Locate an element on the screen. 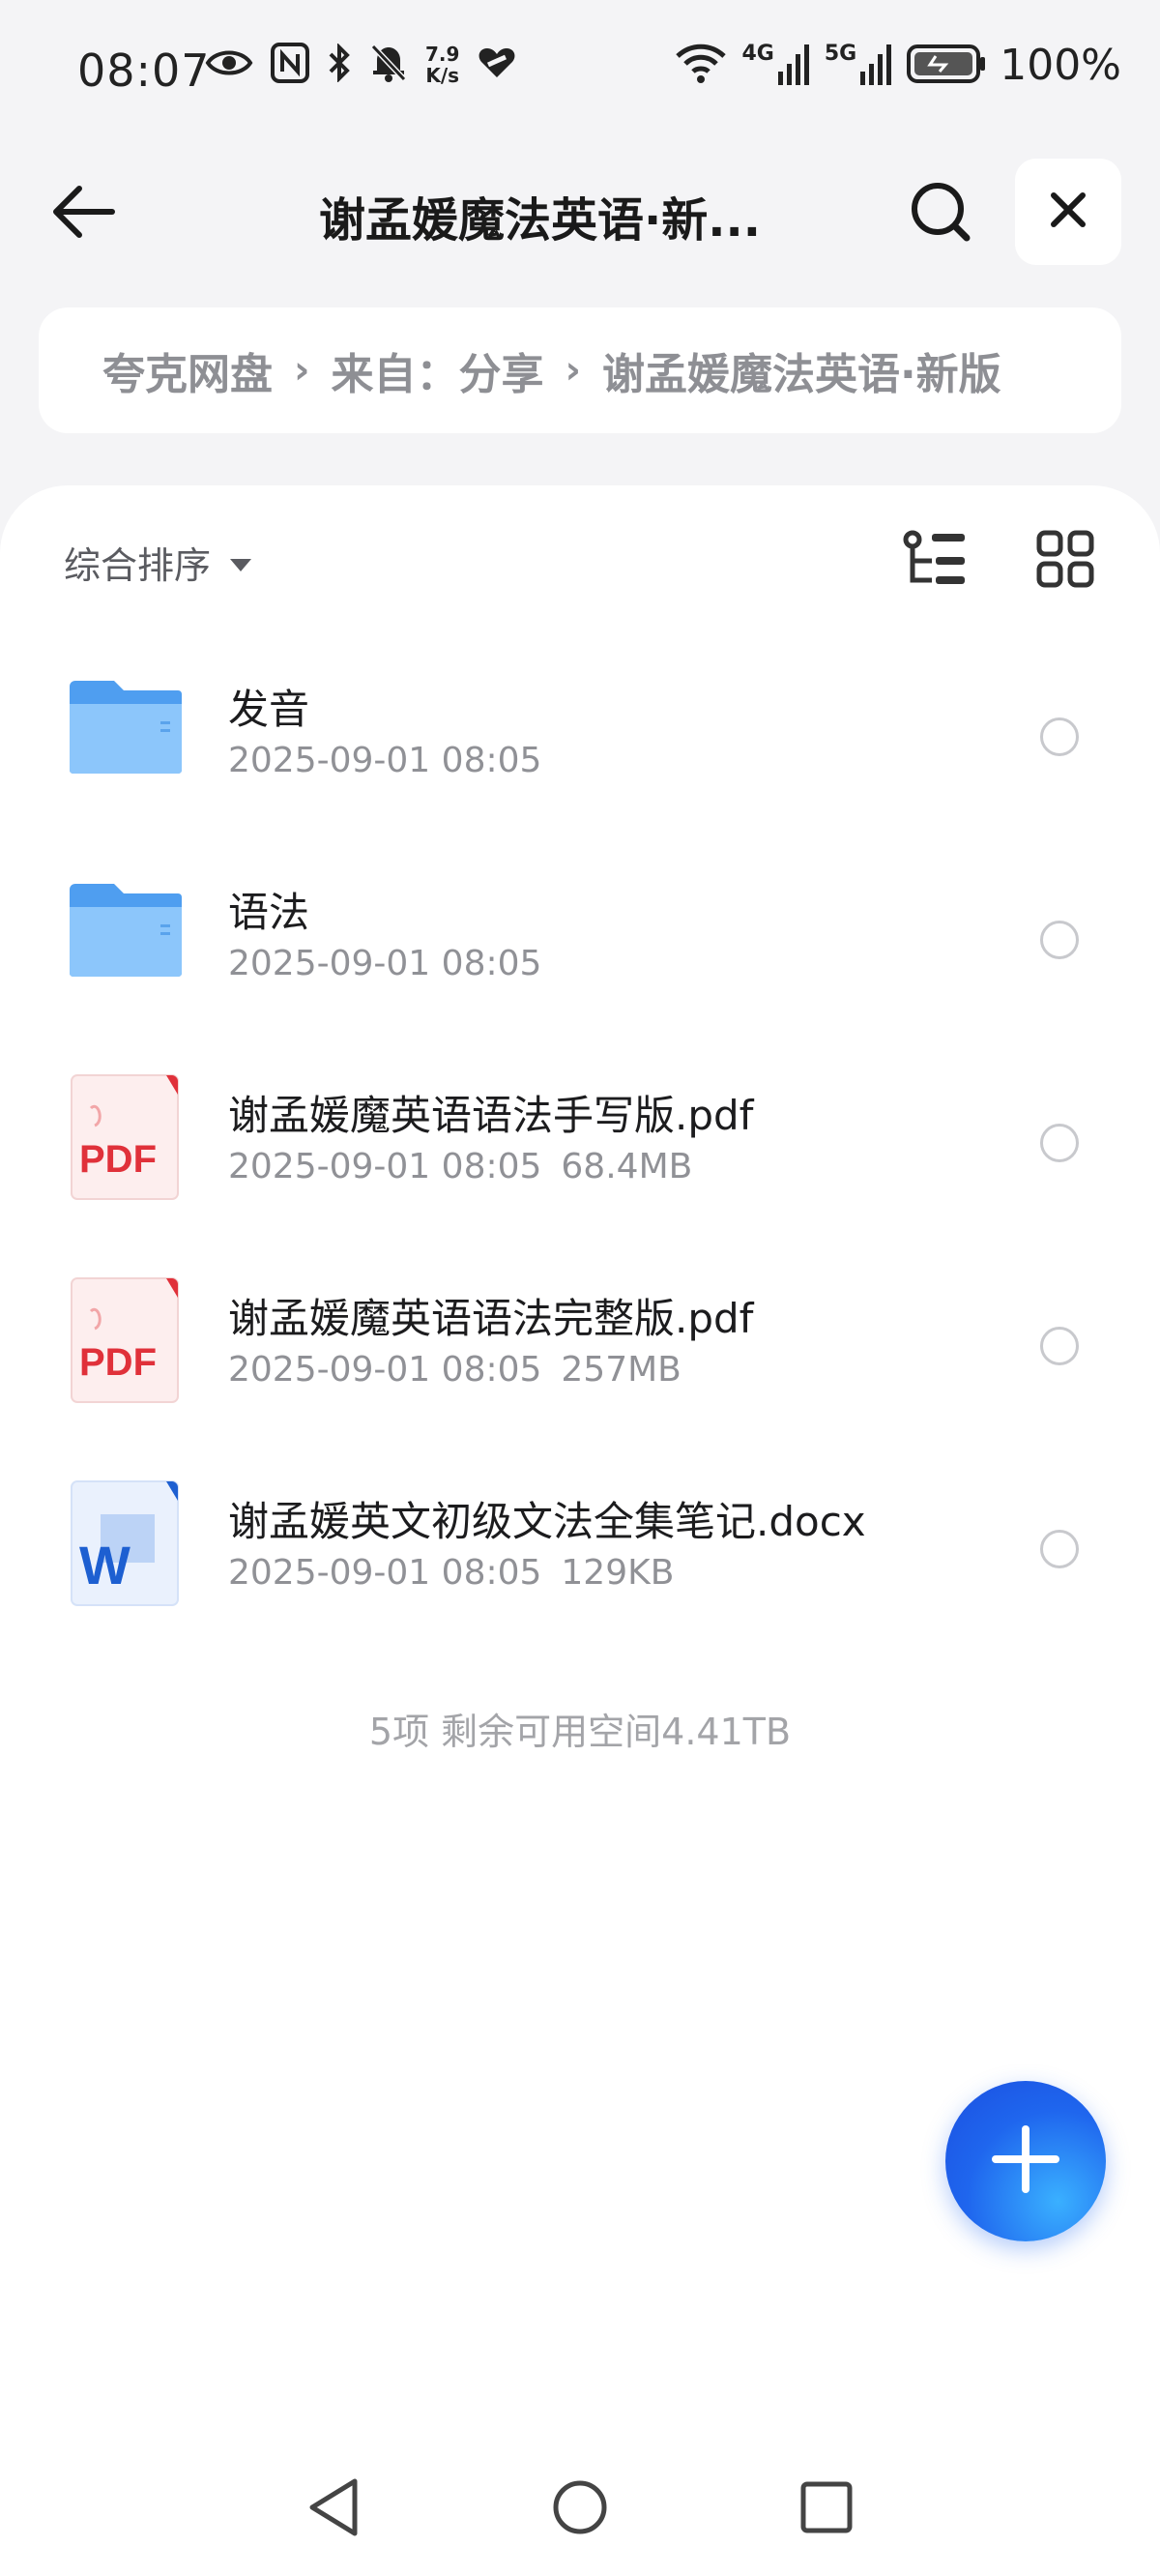 This screenshot has width=1160, height=2576. system-nav-bar is located at coordinates (580, 2516).